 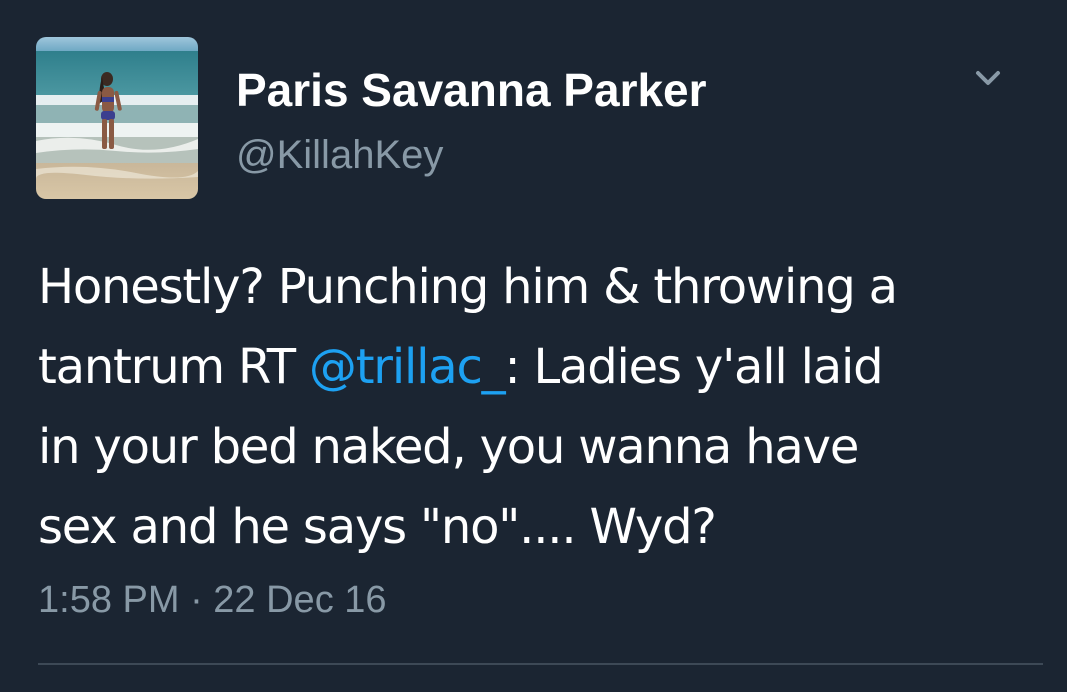 I want to click on tweet-text-segment: : Ladies y'all laid, so click(x=693, y=367).